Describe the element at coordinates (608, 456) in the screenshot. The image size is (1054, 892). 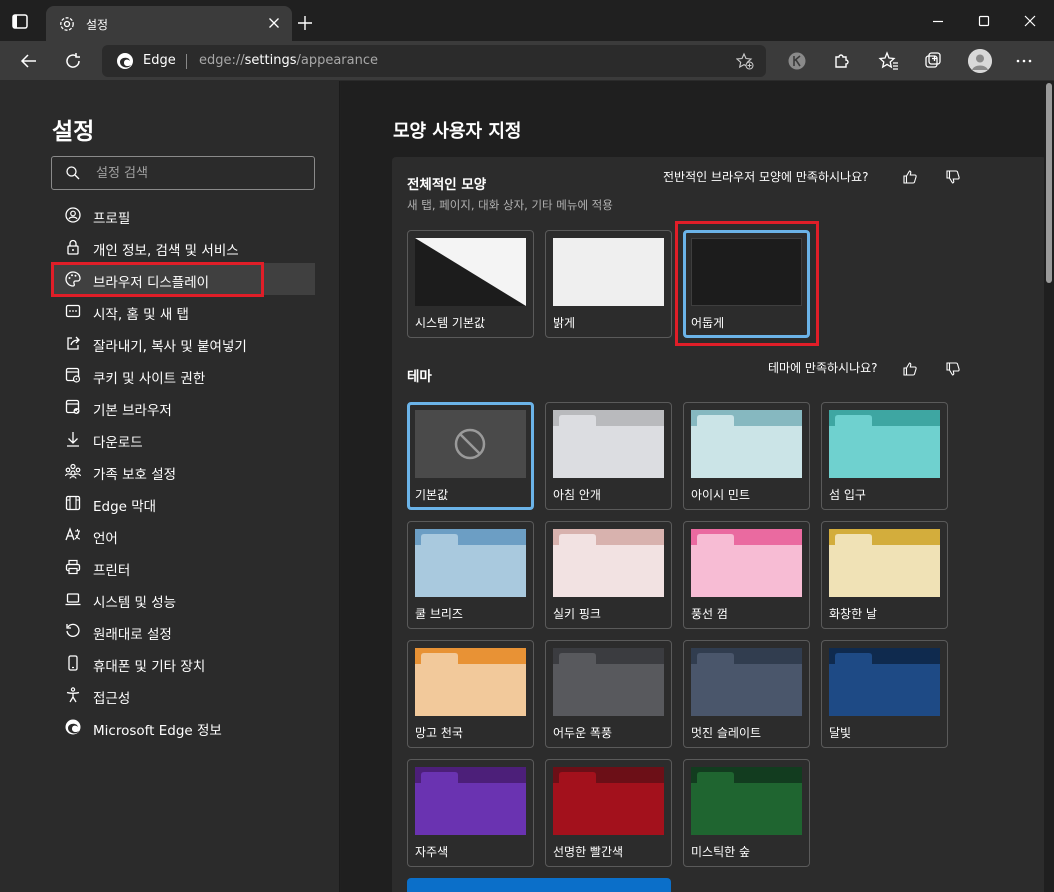
I see `theme-tile: 아침 안개` at that location.